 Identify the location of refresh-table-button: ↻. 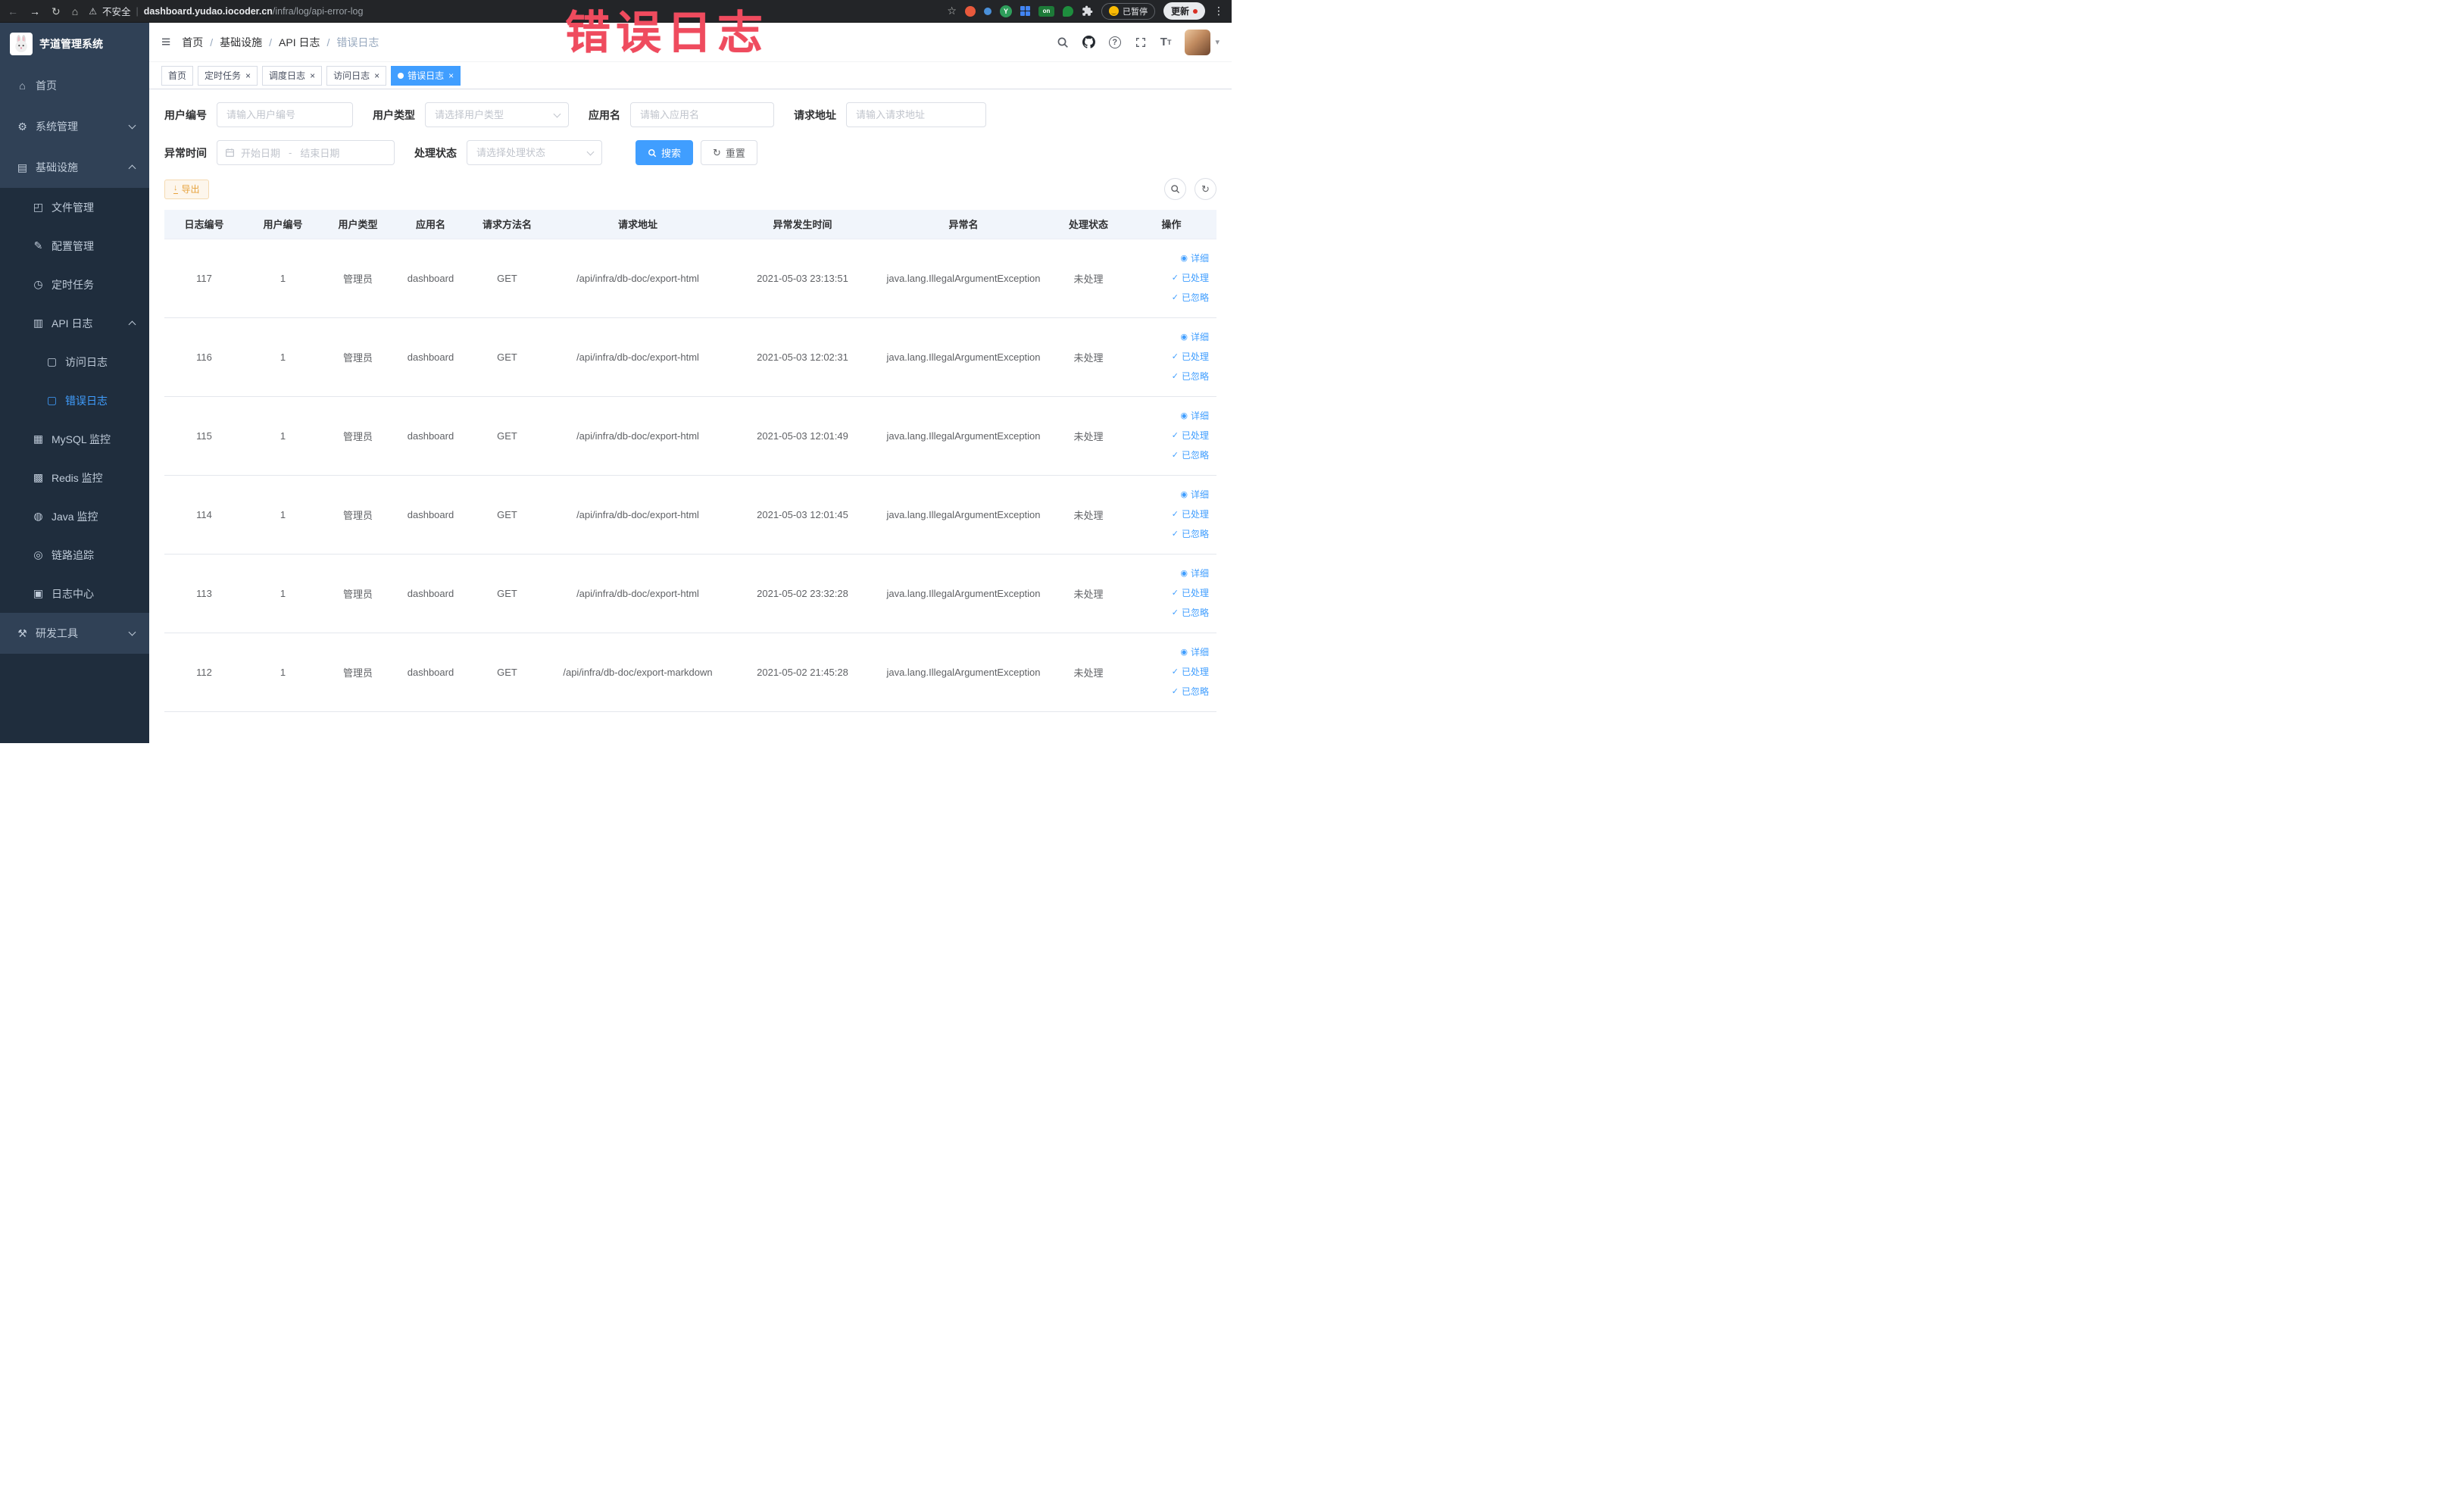
(1205, 189).